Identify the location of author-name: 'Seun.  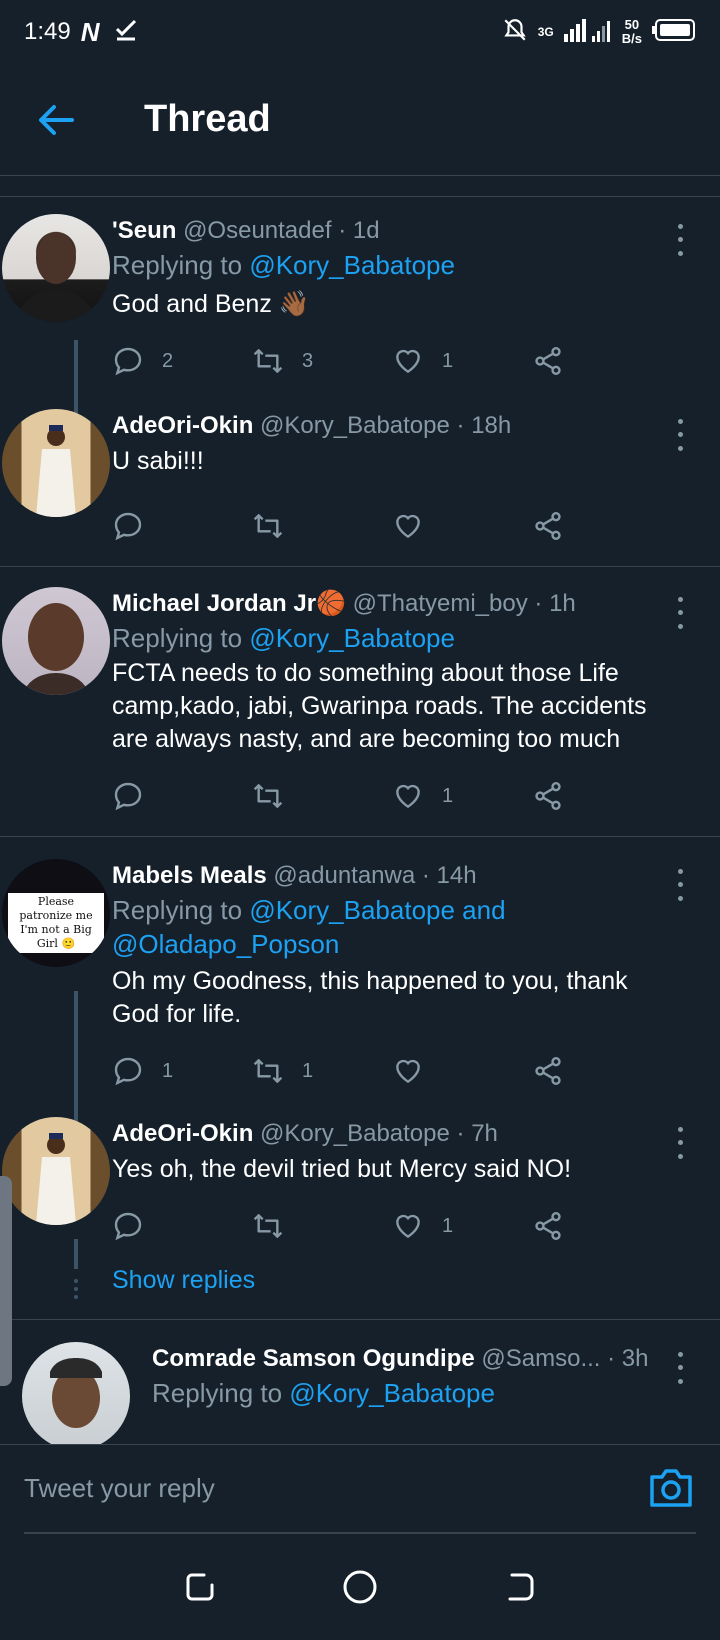
(144, 230).